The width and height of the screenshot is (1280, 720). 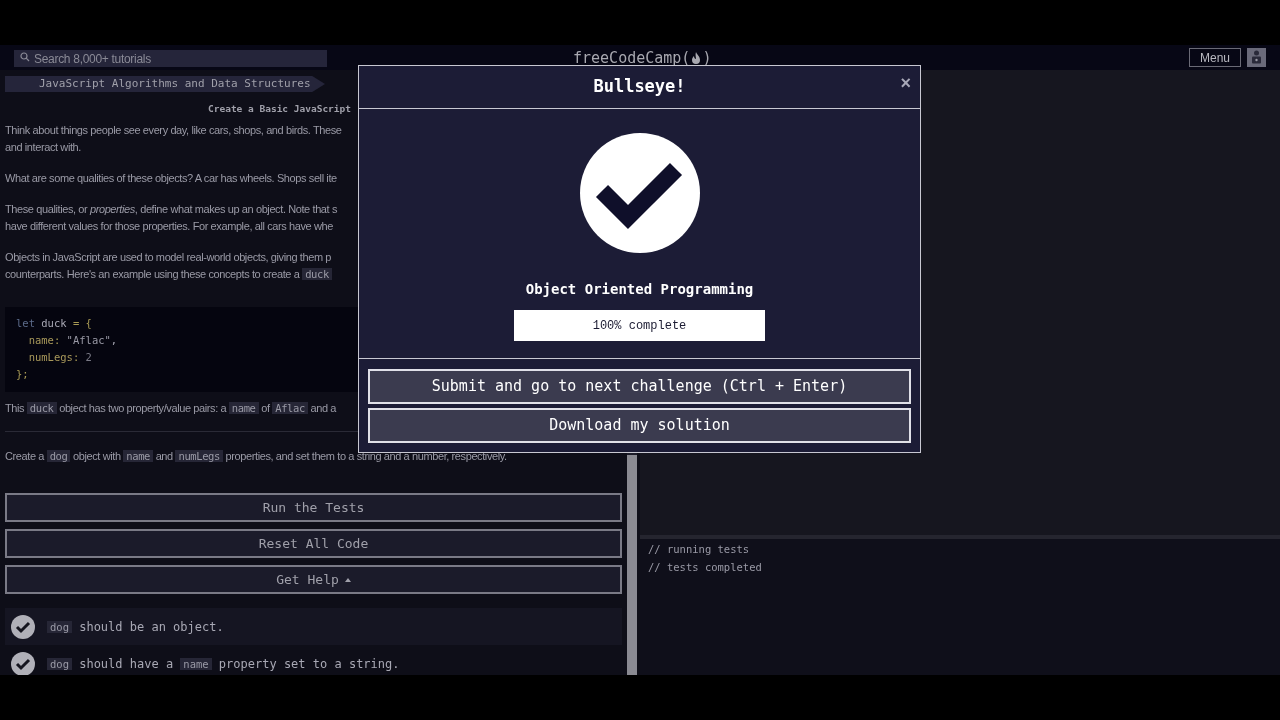 What do you see at coordinates (169, 227) in the screenshot?
I see `description-line: have different values for those properties. For example, all cars have whe` at bounding box center [169, 227].